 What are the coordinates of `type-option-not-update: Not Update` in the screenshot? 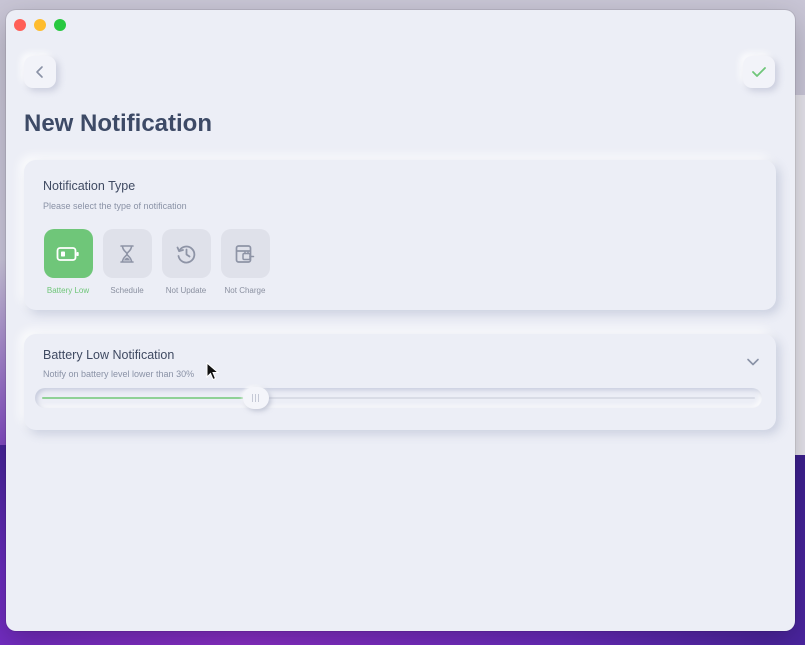 It's located at (186, 262).